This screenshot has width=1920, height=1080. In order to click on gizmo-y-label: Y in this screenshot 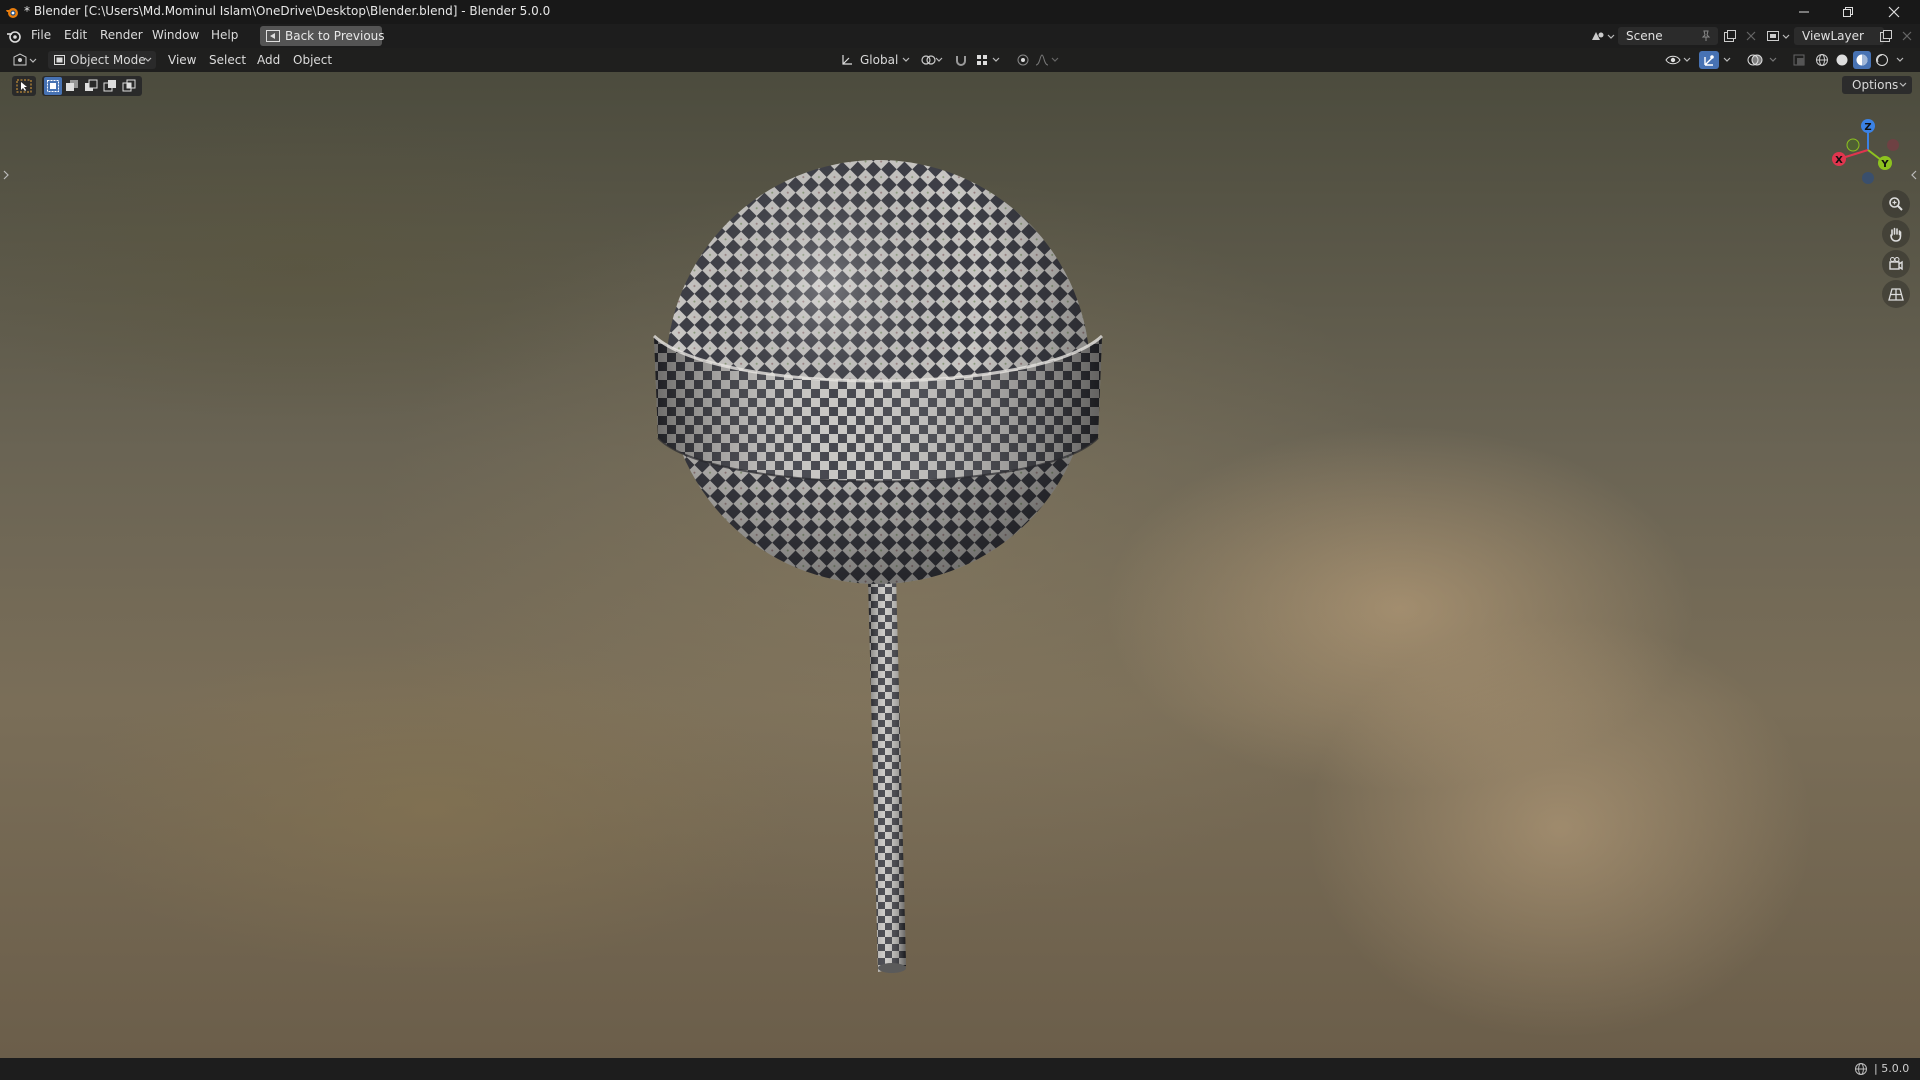, I will do `click(1884, 164)`.